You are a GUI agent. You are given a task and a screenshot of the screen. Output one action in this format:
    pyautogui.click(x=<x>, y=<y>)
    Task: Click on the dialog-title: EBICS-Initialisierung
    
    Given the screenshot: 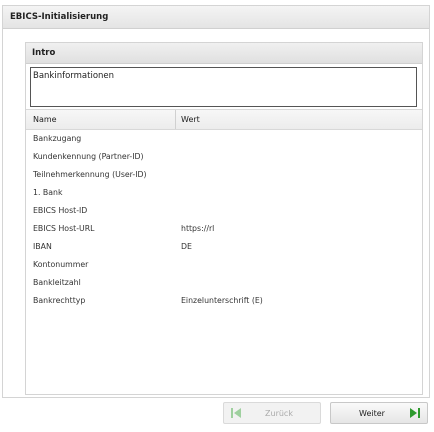 What is the action you would take?
    pyautogui.click(x=216, y=17)
    